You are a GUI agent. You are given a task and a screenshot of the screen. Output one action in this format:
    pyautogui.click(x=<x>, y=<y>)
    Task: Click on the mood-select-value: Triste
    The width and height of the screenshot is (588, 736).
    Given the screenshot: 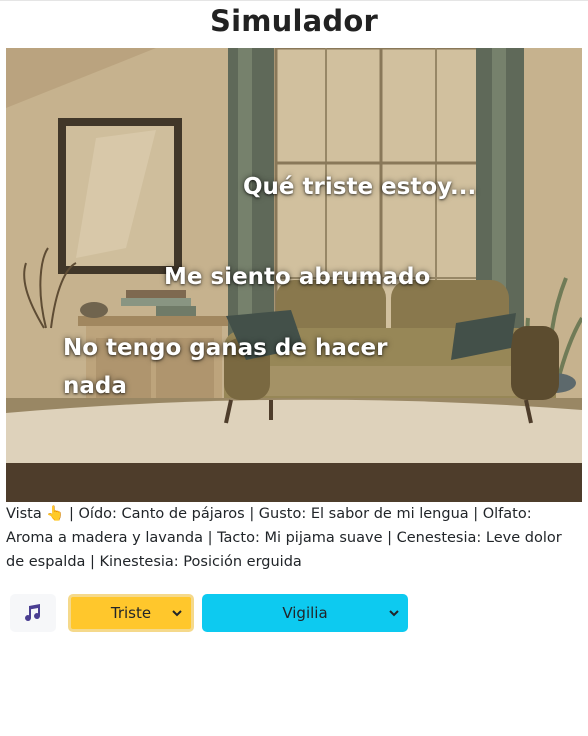 What is the action you would take?
    pyautogui.click(x=131, y=613)
    